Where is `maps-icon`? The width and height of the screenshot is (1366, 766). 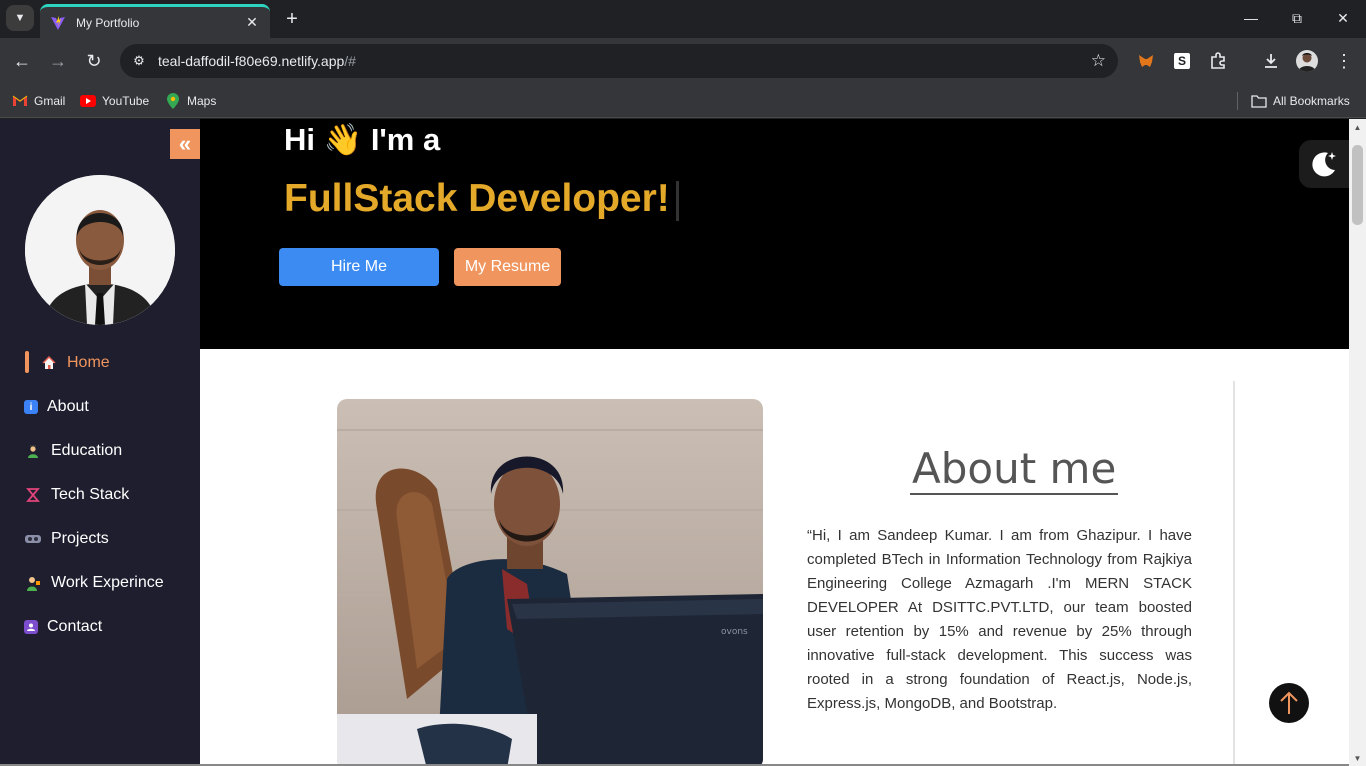
maps-icon is located at coordinates (173, 101).